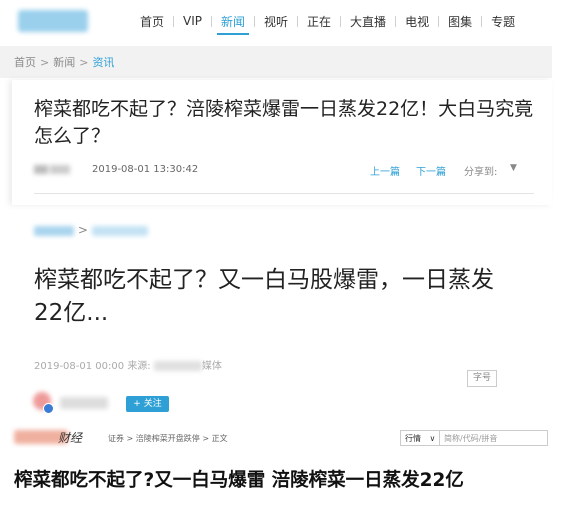 This screenshot has width=573, height=507. I want to click on site-logo, so click(53, 21).